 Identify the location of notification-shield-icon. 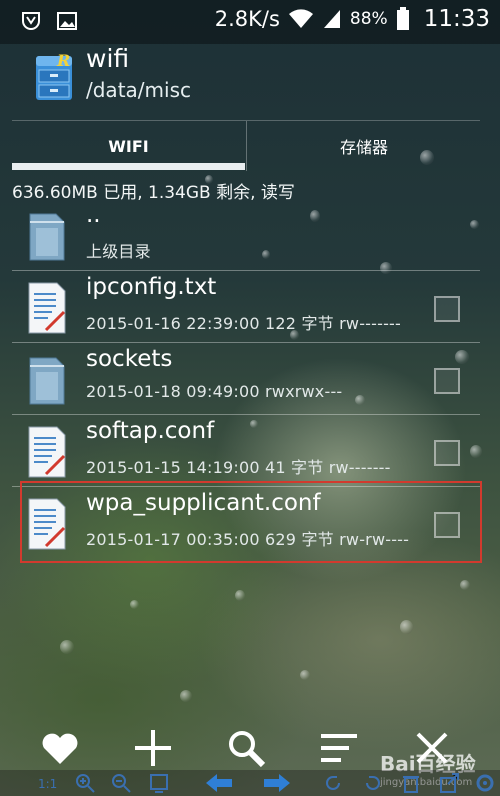
(31, 21).